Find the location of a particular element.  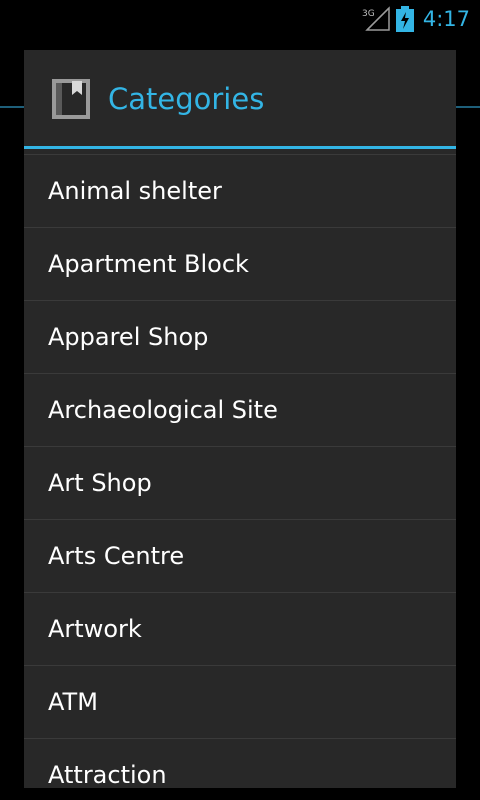

list-item-label: Artwork is located at coordinates (95, 629).